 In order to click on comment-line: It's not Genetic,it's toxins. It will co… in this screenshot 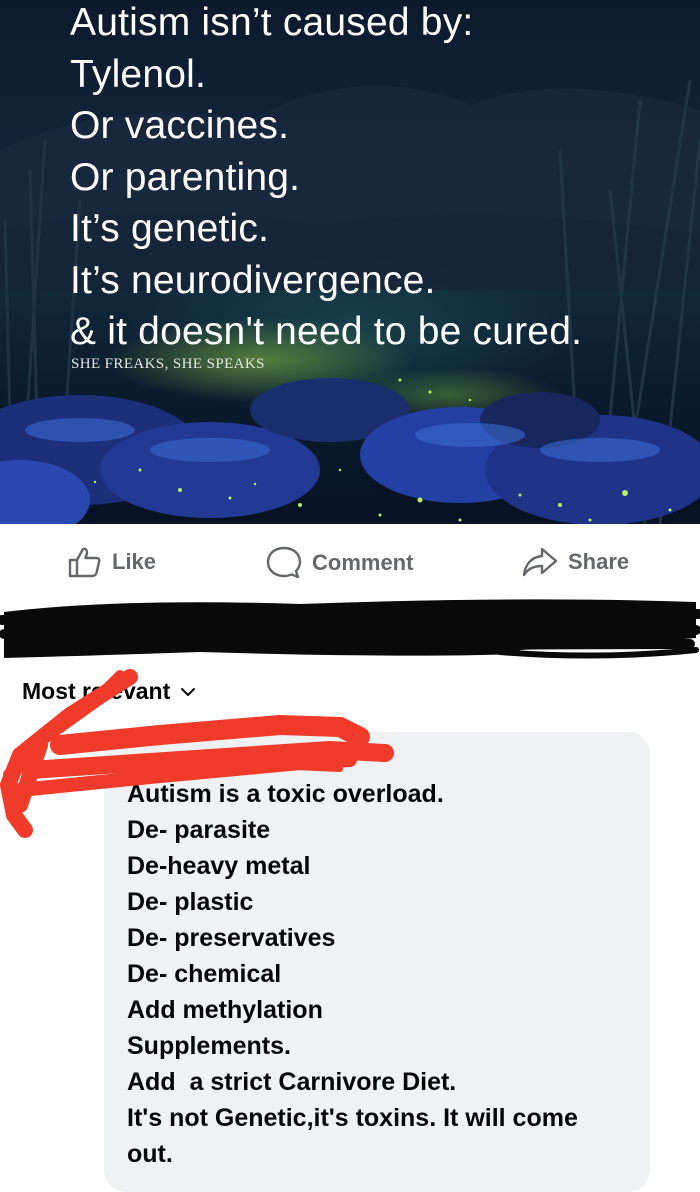, I will do `click(352, 1118)`.